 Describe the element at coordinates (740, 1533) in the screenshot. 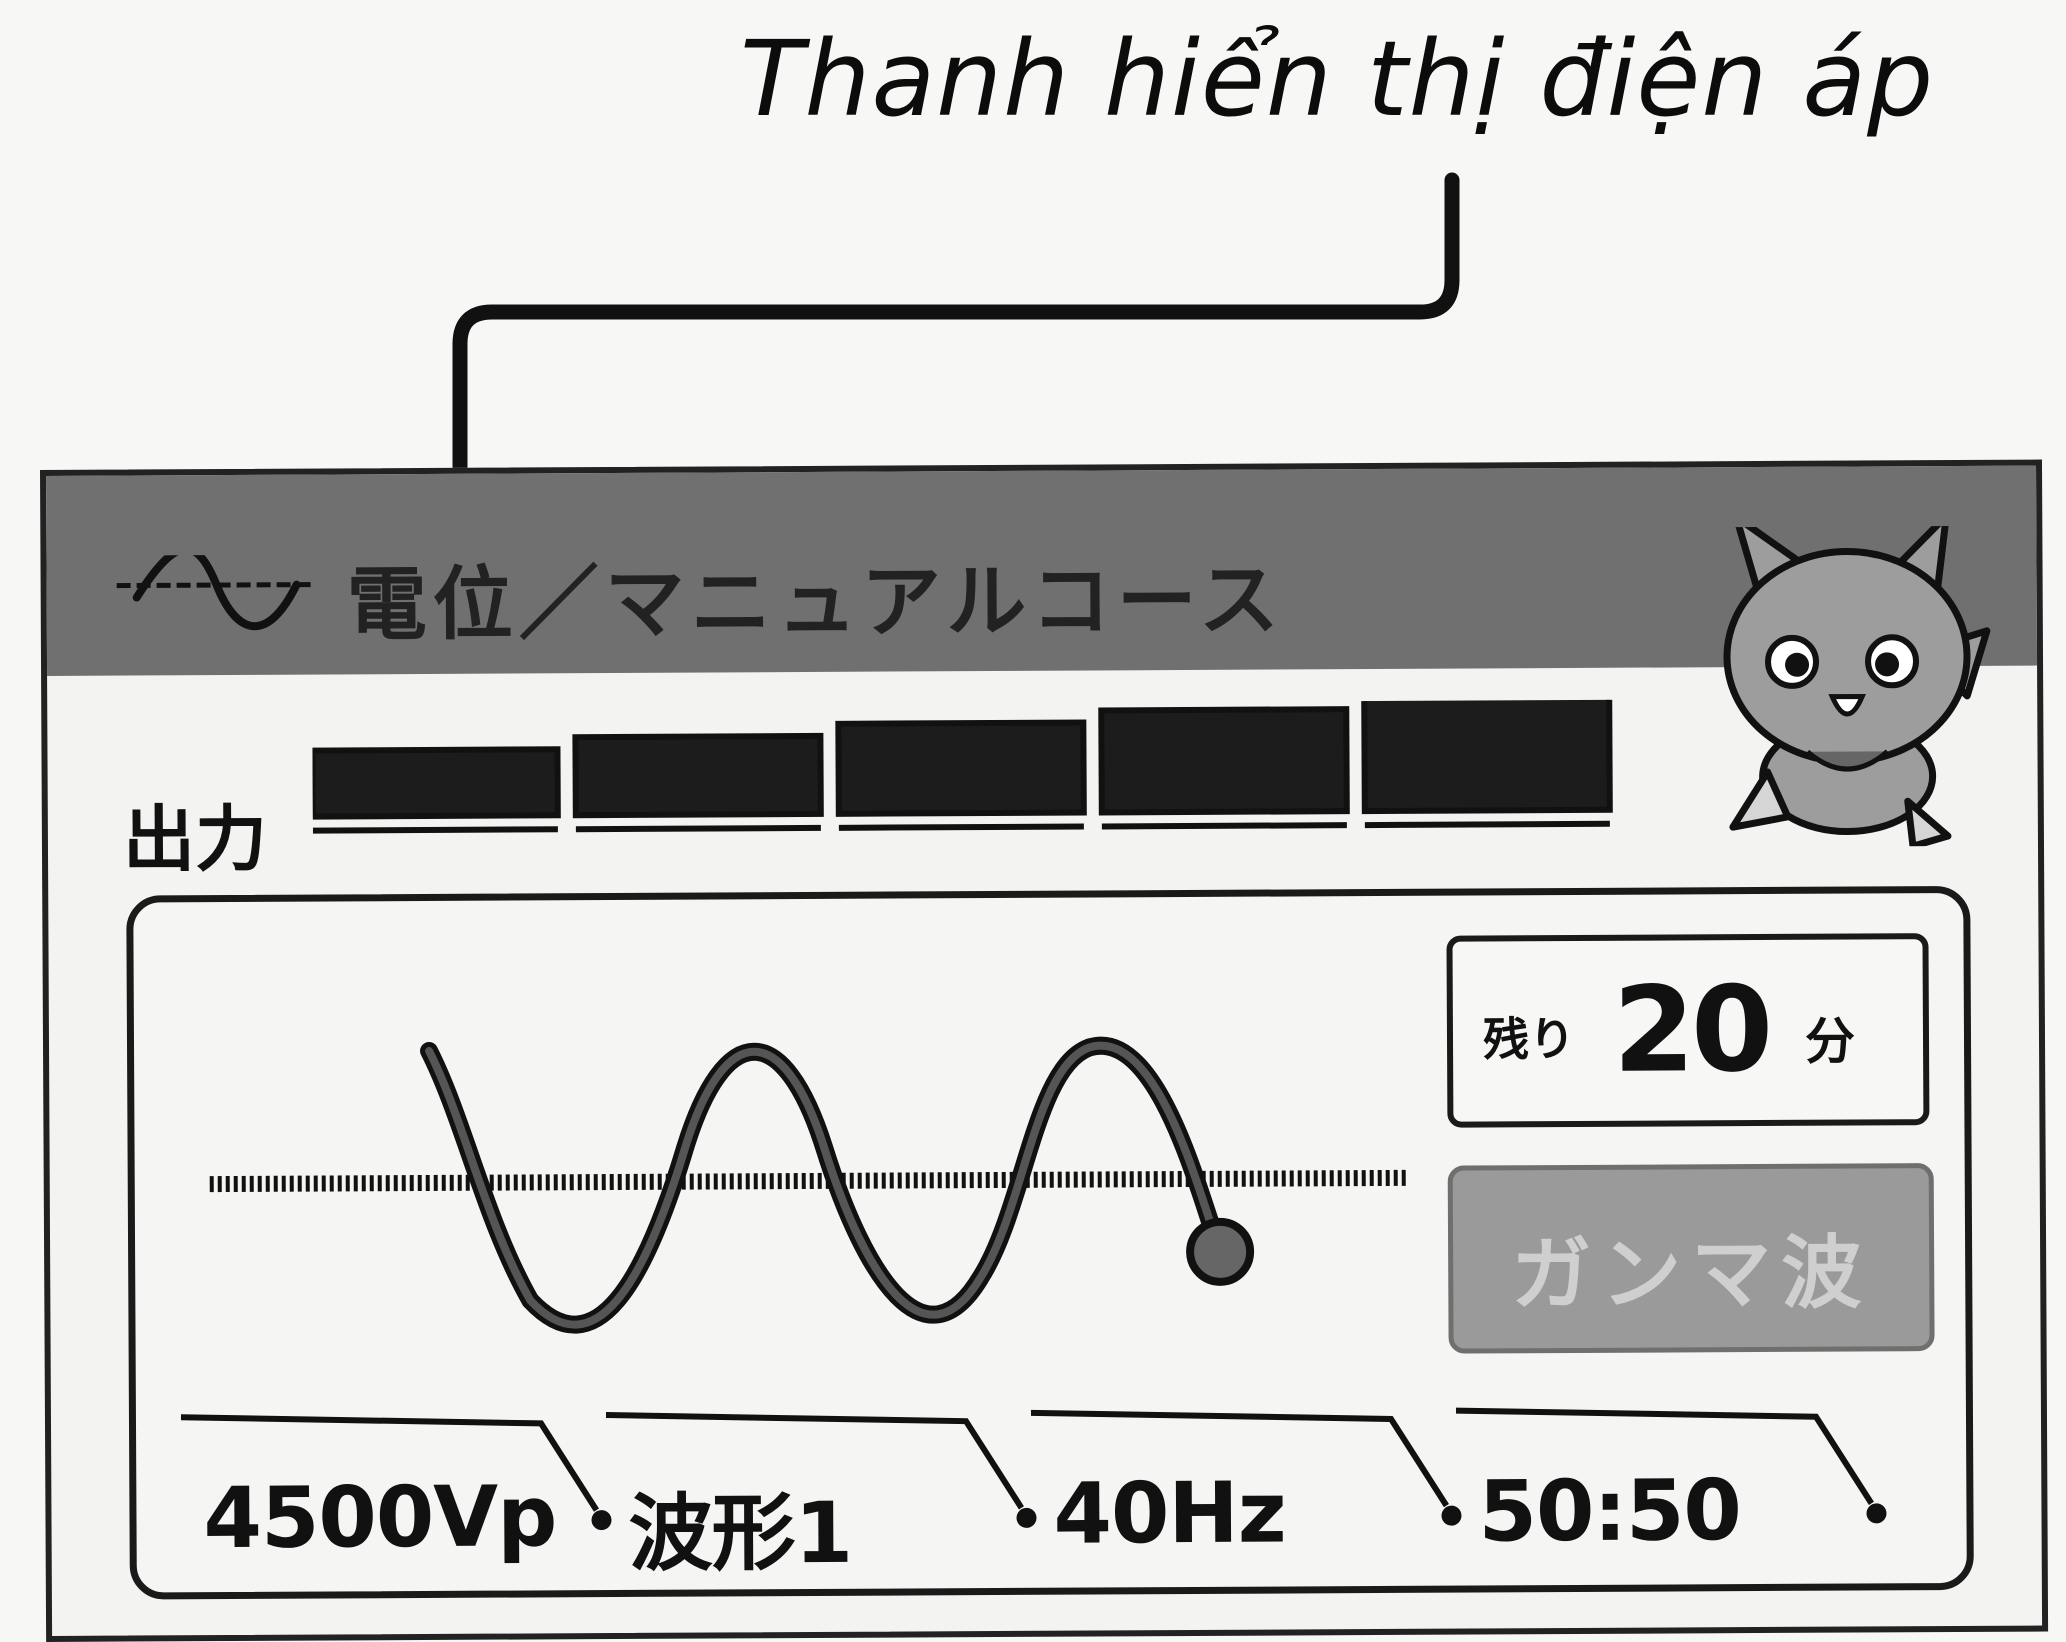

I see `param-waveform-value: 波形1` at that location.